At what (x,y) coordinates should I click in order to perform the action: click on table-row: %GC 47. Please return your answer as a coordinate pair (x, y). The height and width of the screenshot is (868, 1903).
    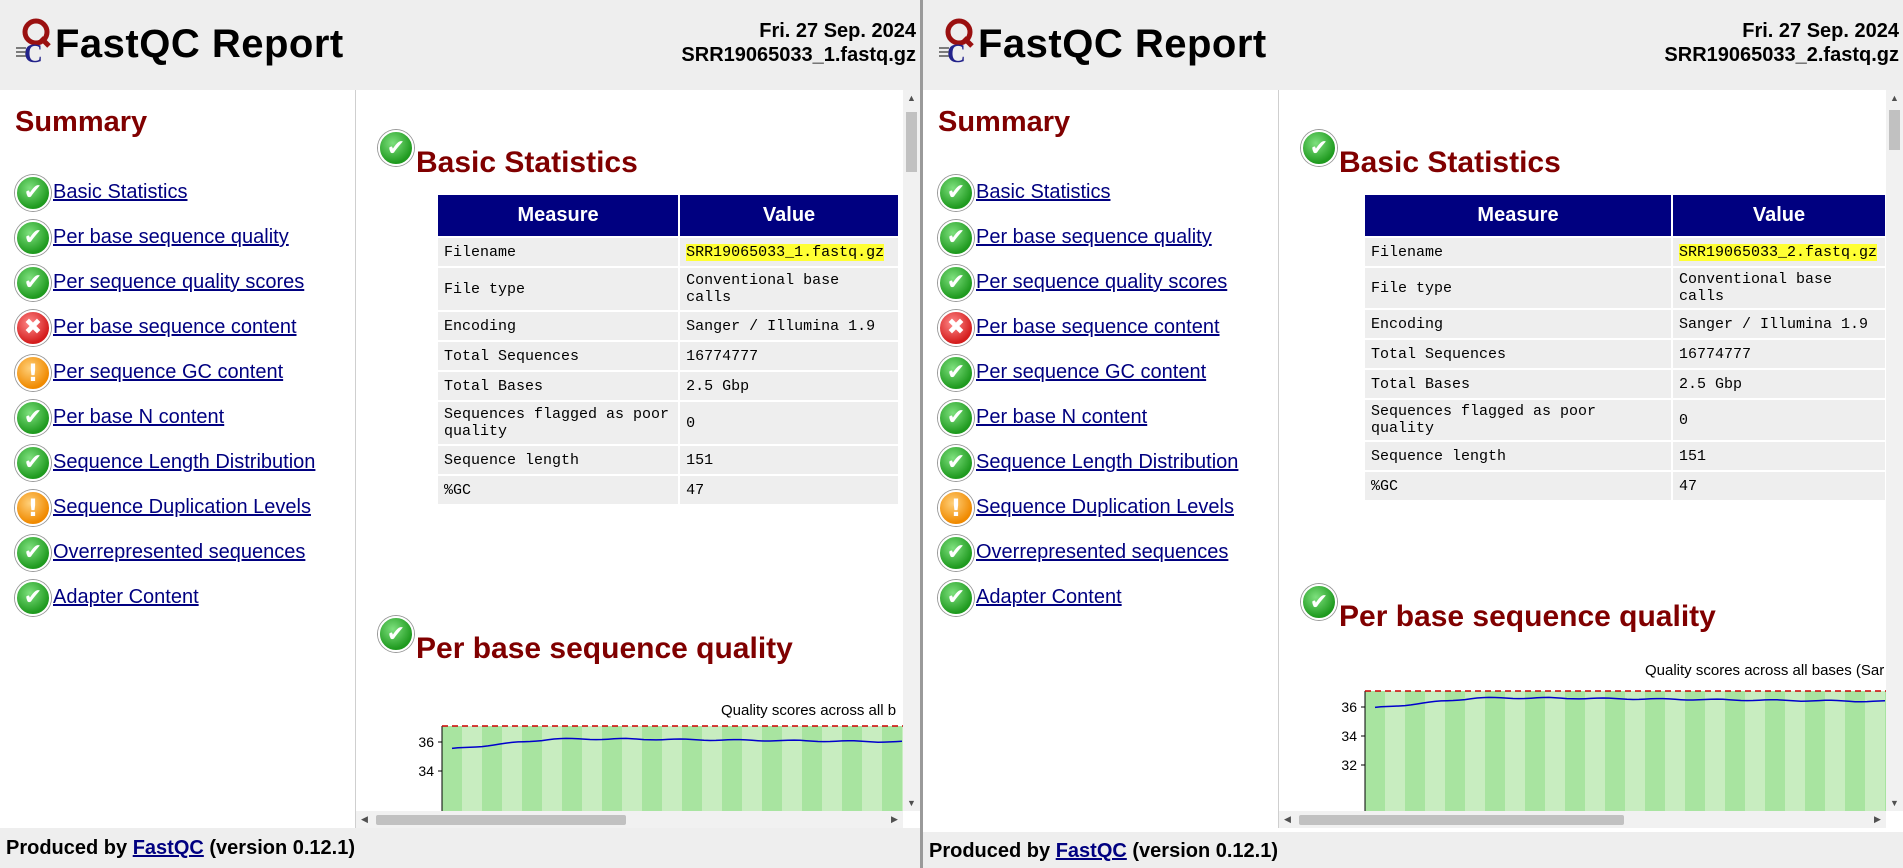
    Looking at the image, I should click on (1624, 486).